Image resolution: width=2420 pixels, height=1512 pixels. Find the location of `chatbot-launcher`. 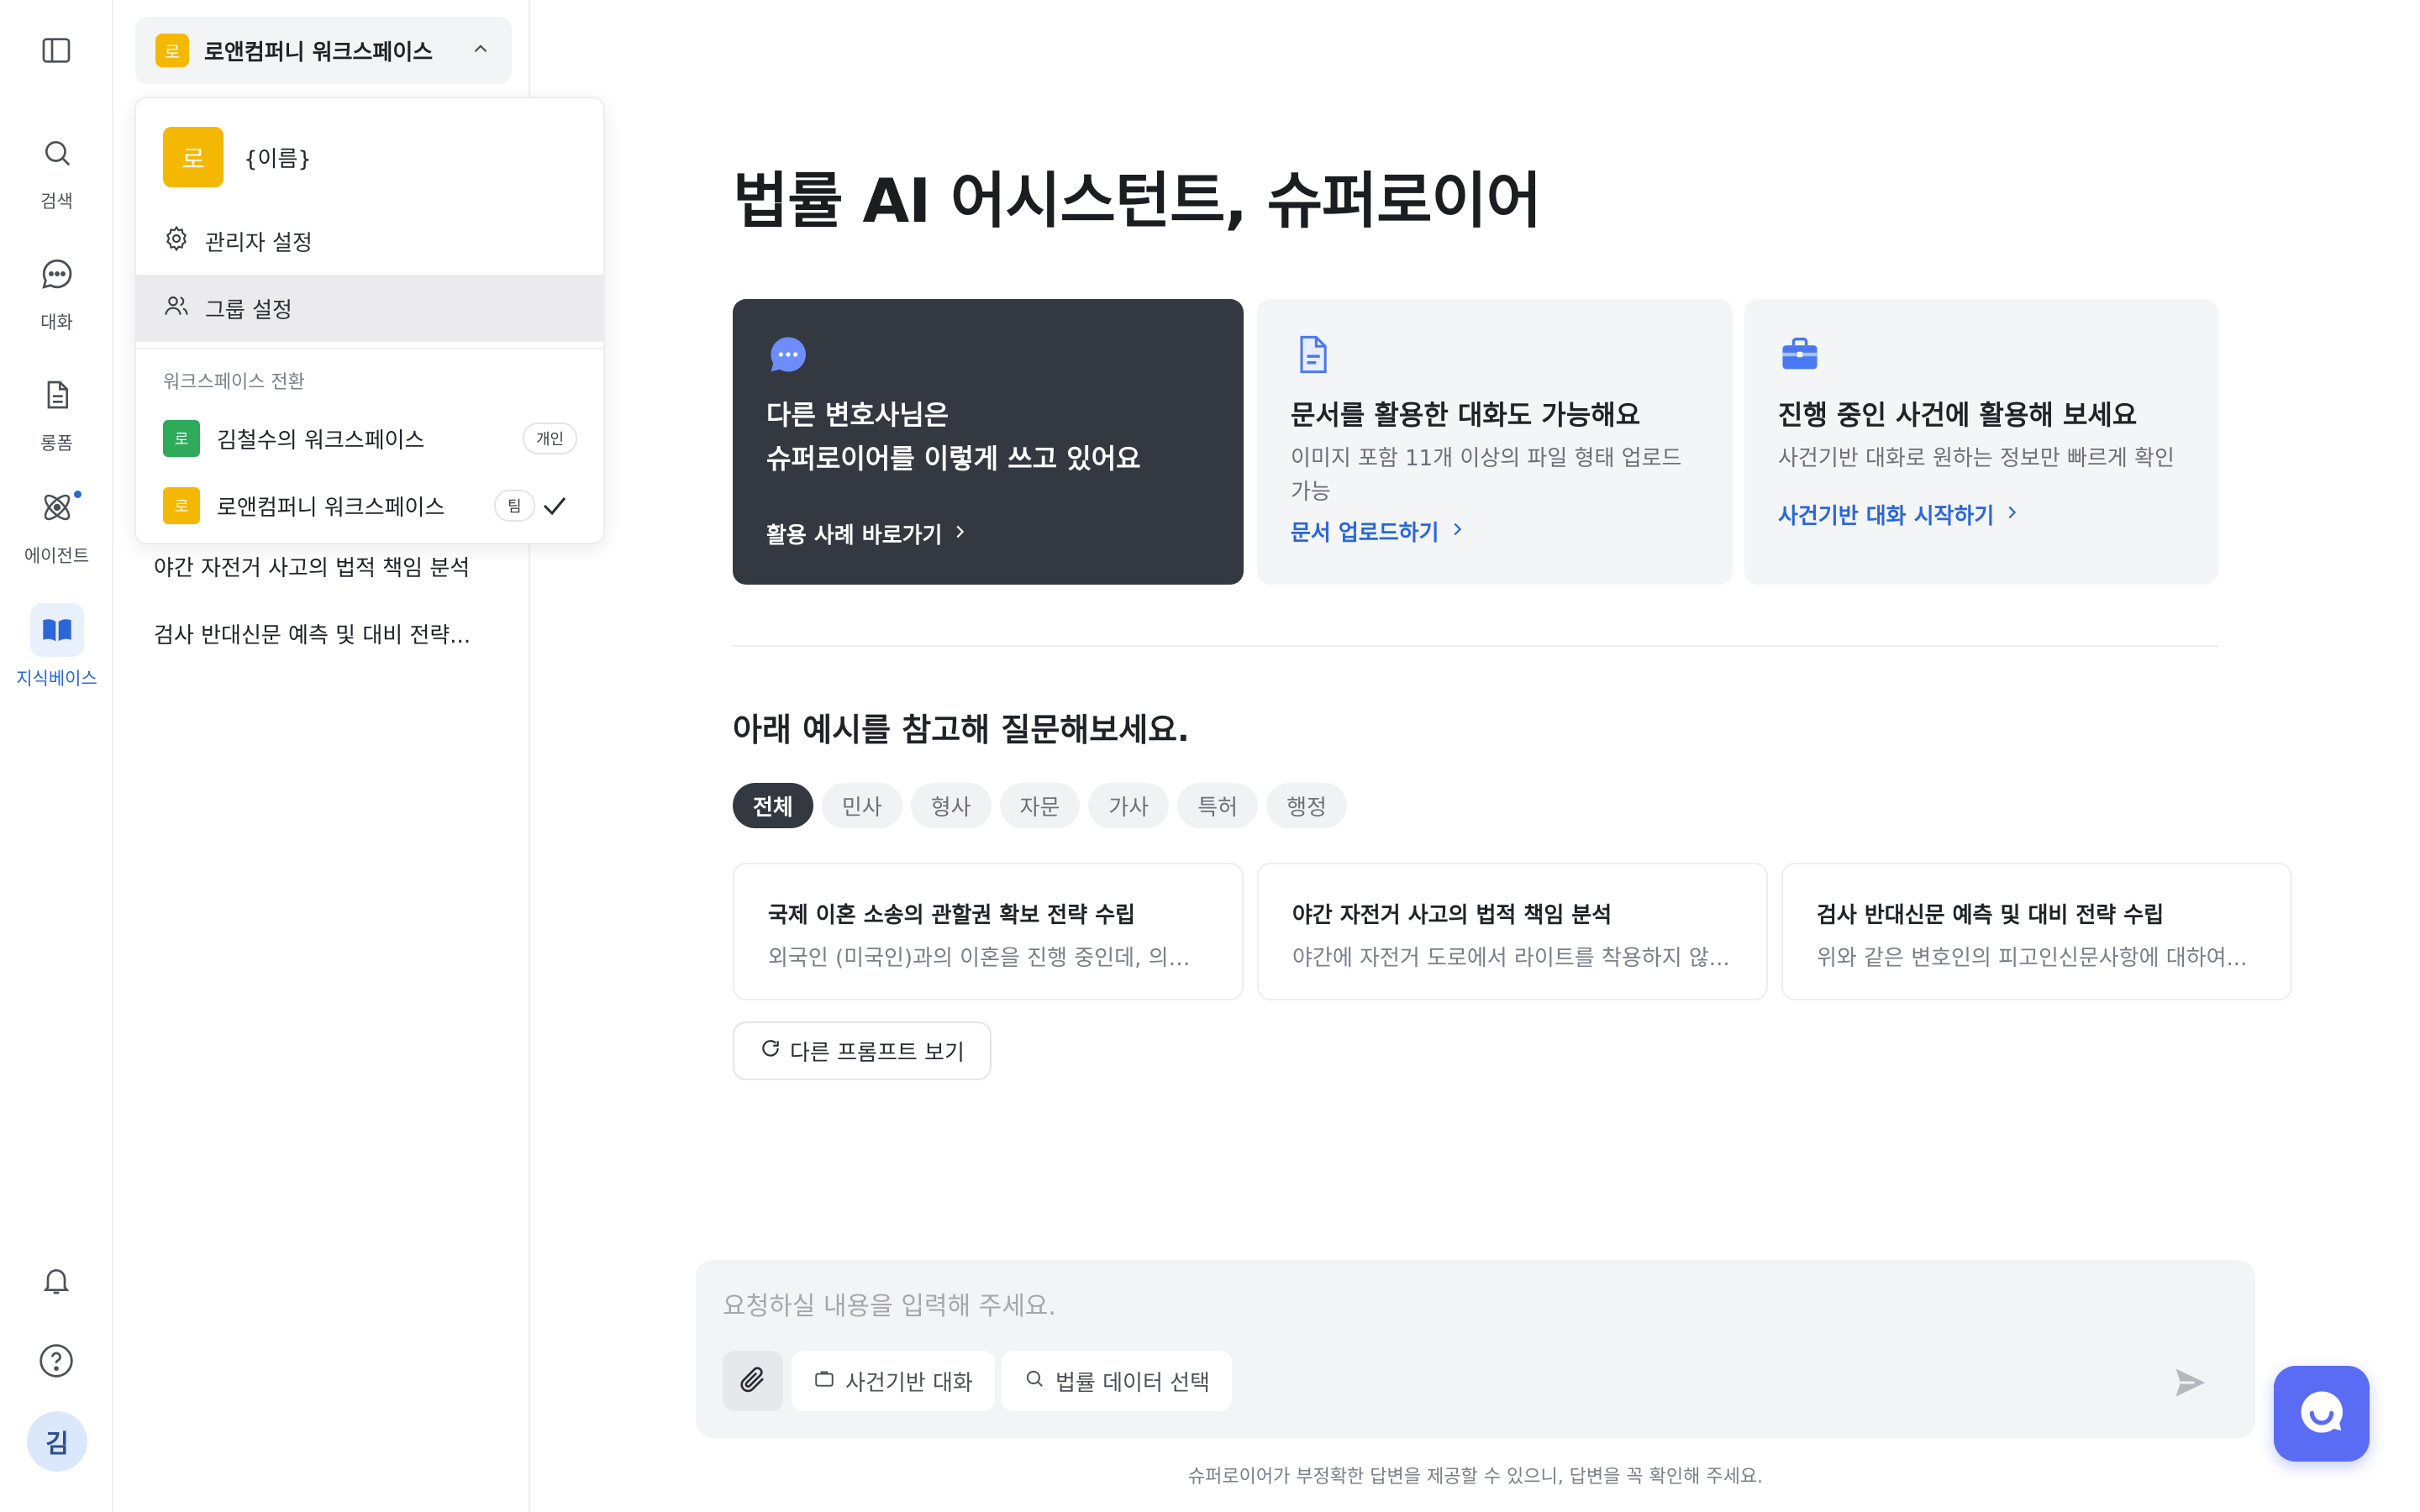

chatbot-launcher is located at coordinates (2322, 1414).